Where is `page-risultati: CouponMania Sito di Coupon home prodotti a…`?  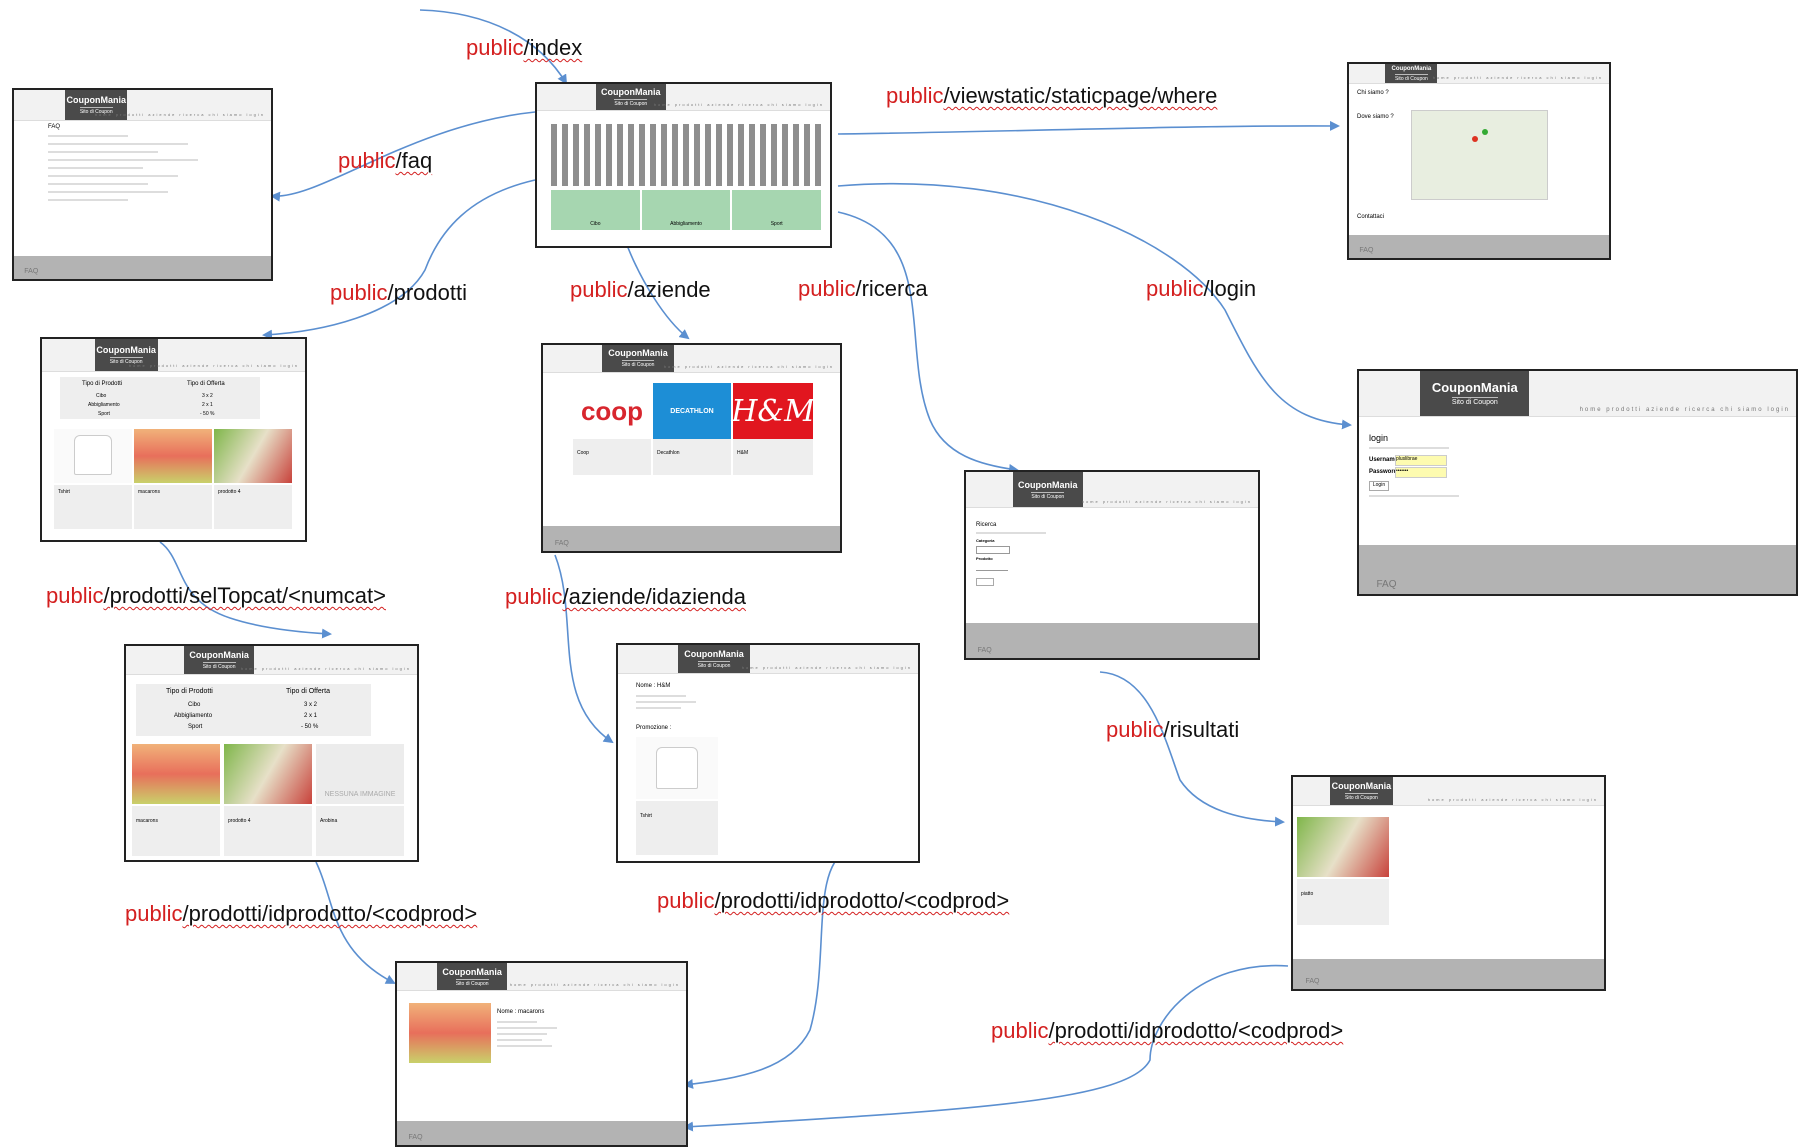 page-risultati: CouponMania Sito di Coupon home prodotti a… is located at coordinates (1448, 883).